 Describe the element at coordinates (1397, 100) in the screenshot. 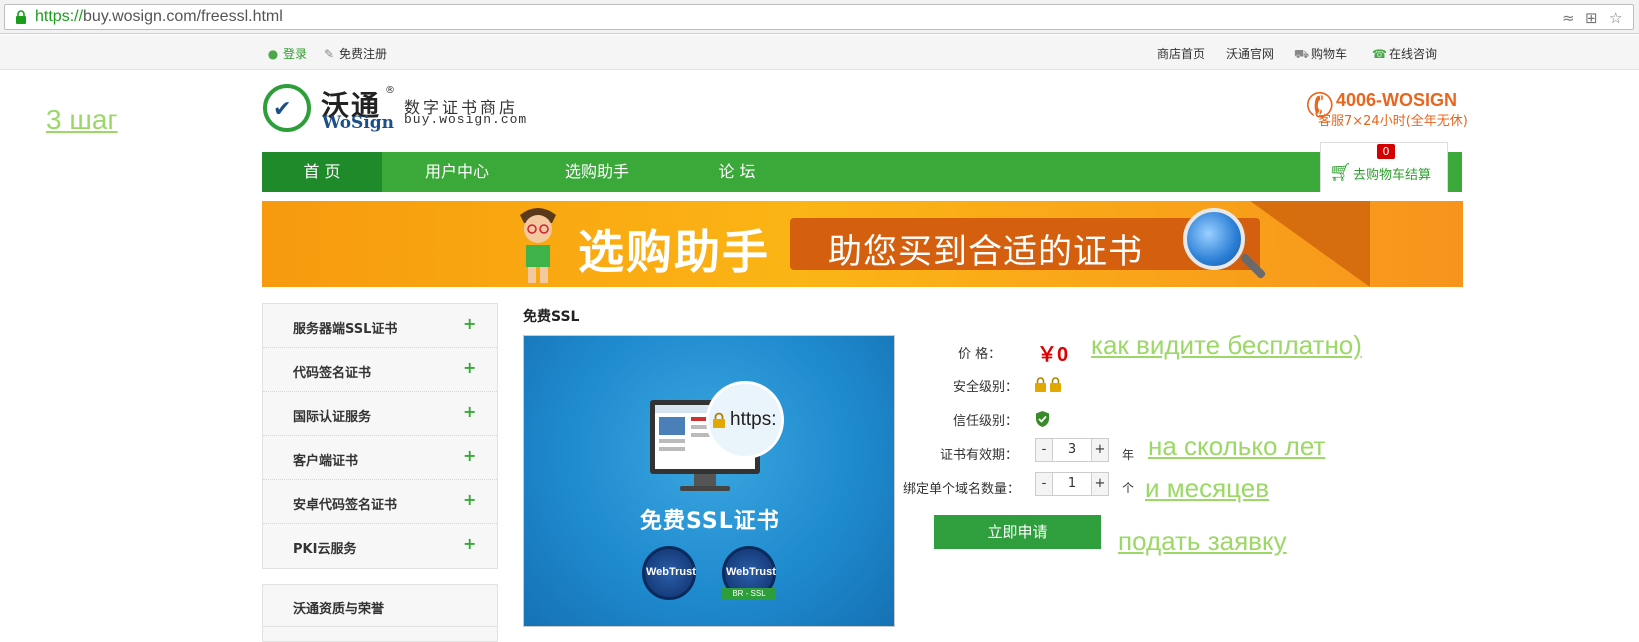

I see `hotline-number: 4006-WOSIGN` at that location.